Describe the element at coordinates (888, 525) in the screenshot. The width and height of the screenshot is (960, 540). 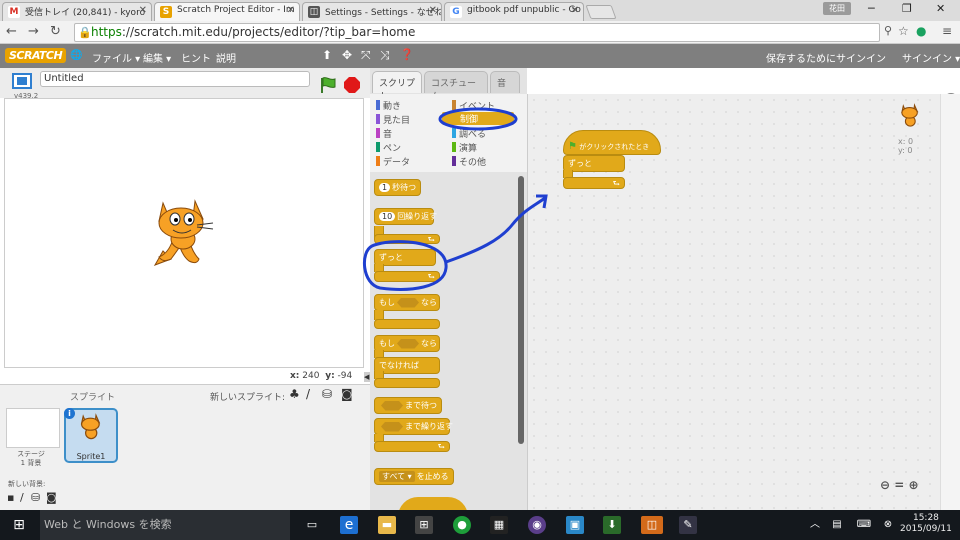
I see `ime-icon: ⊗` at that location.